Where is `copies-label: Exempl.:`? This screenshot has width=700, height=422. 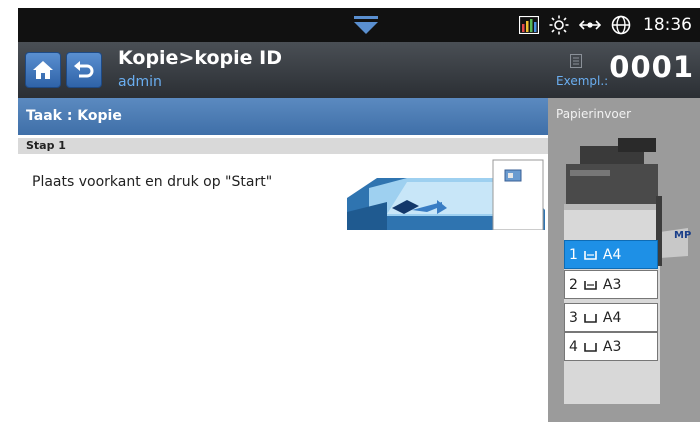
copies-label: Exempl.: is located at coordinates (582, 81).